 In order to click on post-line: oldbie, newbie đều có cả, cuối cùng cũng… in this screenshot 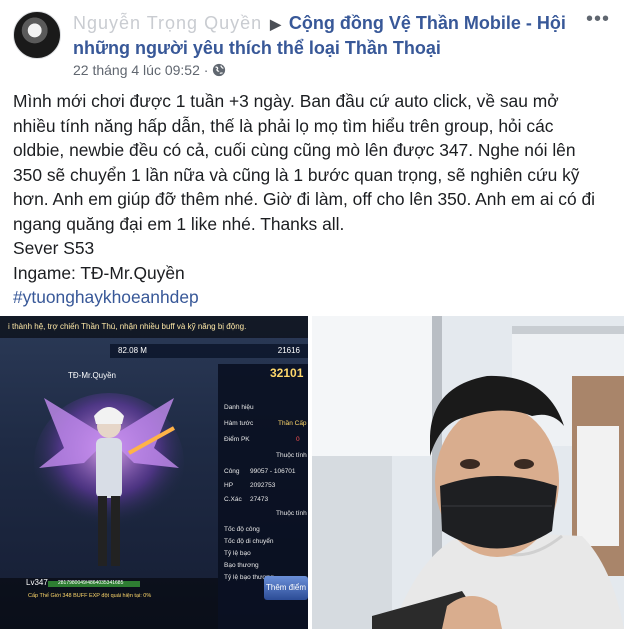, I will do `click(294, 150)`.